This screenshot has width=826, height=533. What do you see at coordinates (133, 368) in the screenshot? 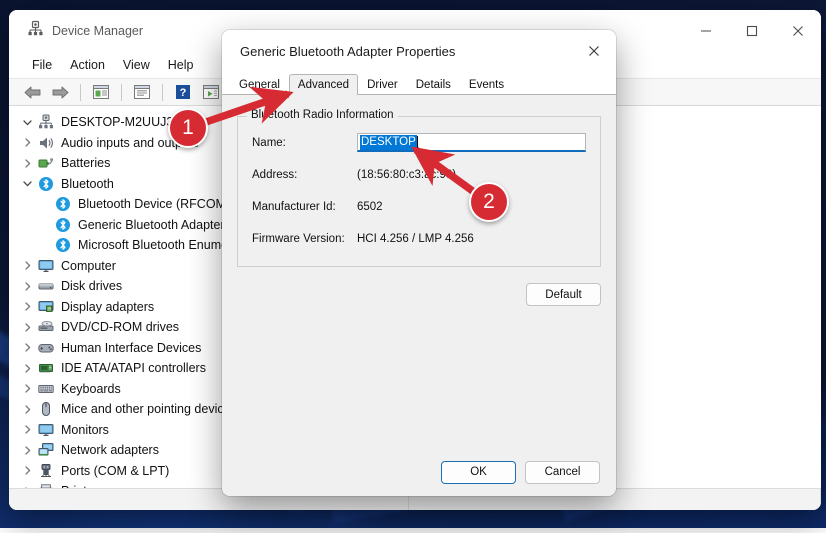
I see `tree-item-label: IDE ATA/ATAPI controllers` at bounding box center [133, 368].